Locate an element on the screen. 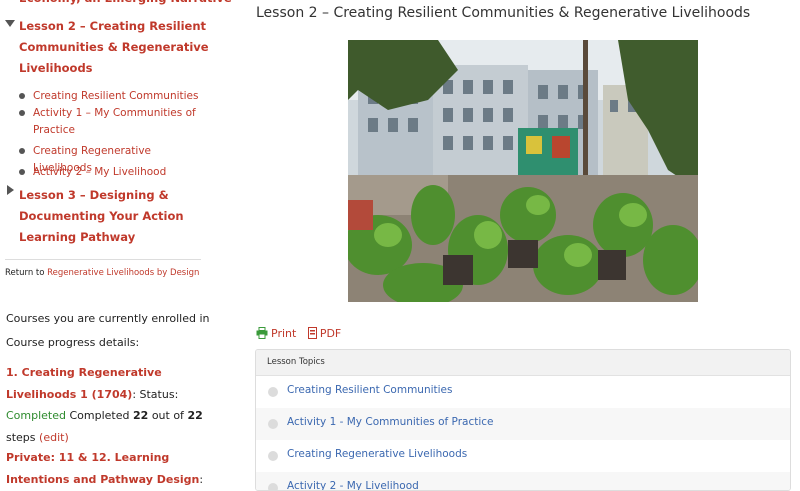 Image resolution: width=800 pixels, height=491 pixels. pdf-button: PDF is located at coordinates (324, 334).